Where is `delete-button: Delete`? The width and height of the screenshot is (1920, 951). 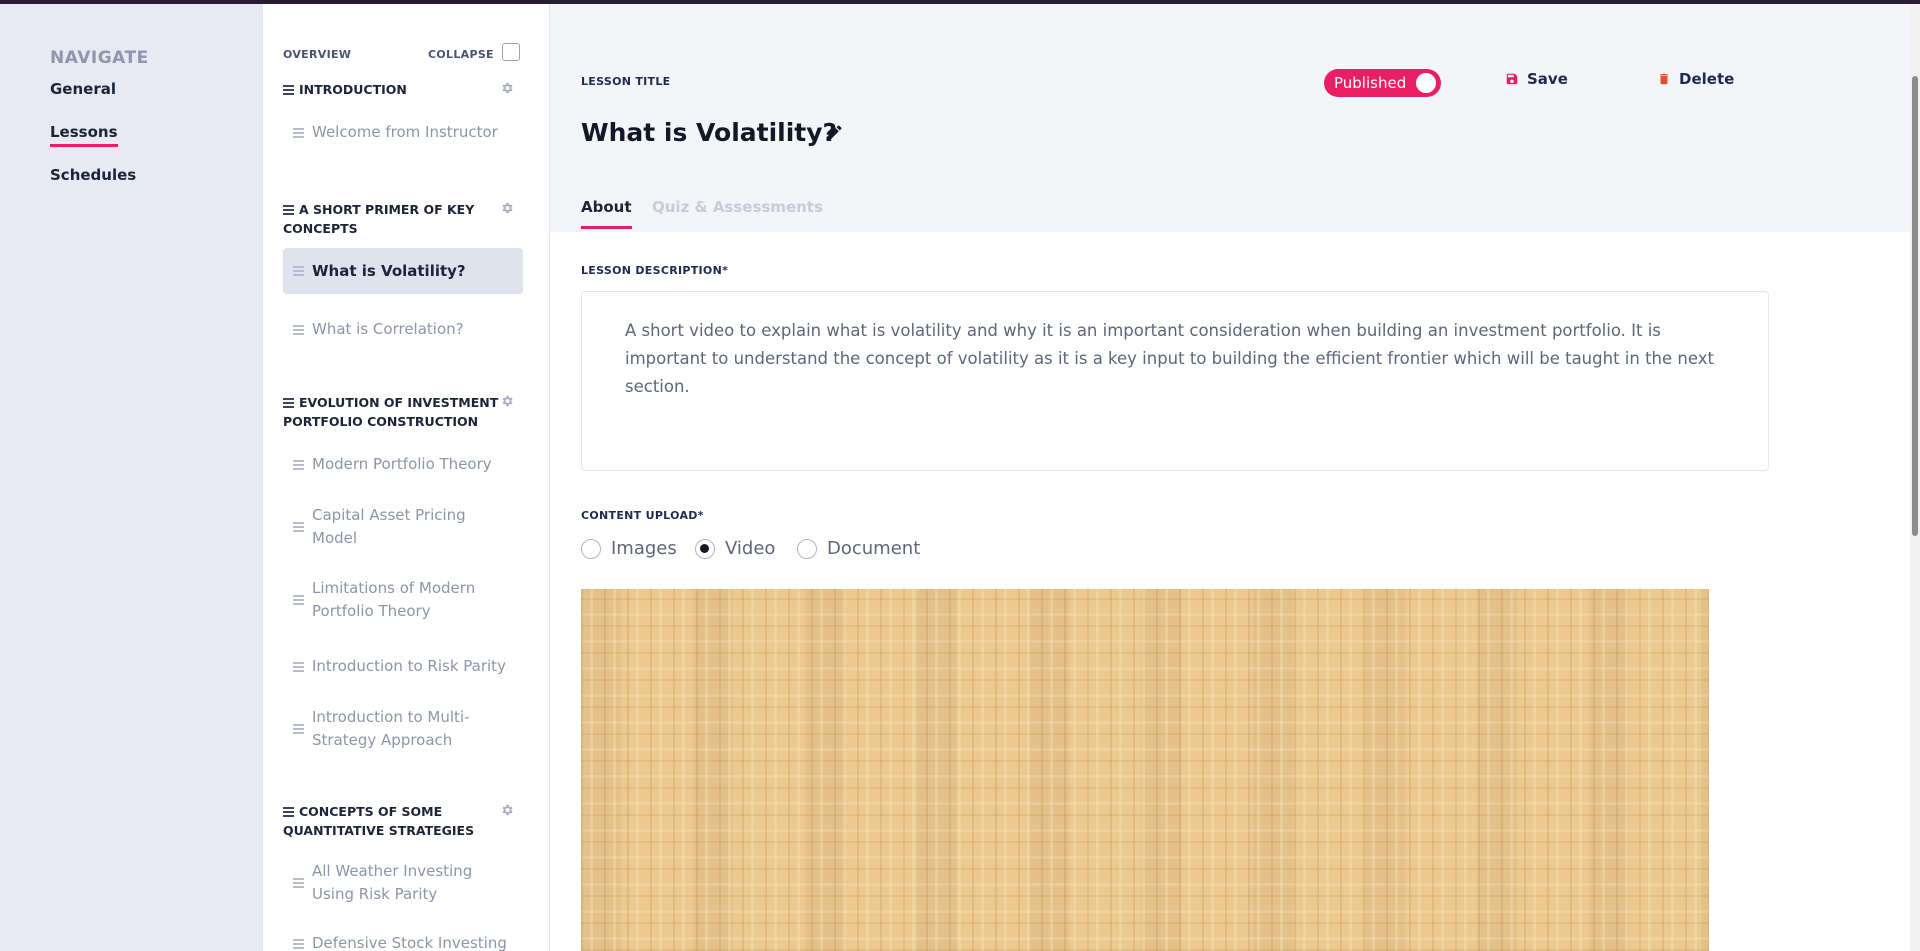
delete-button: Delete is located at coordinates (1695, 79).